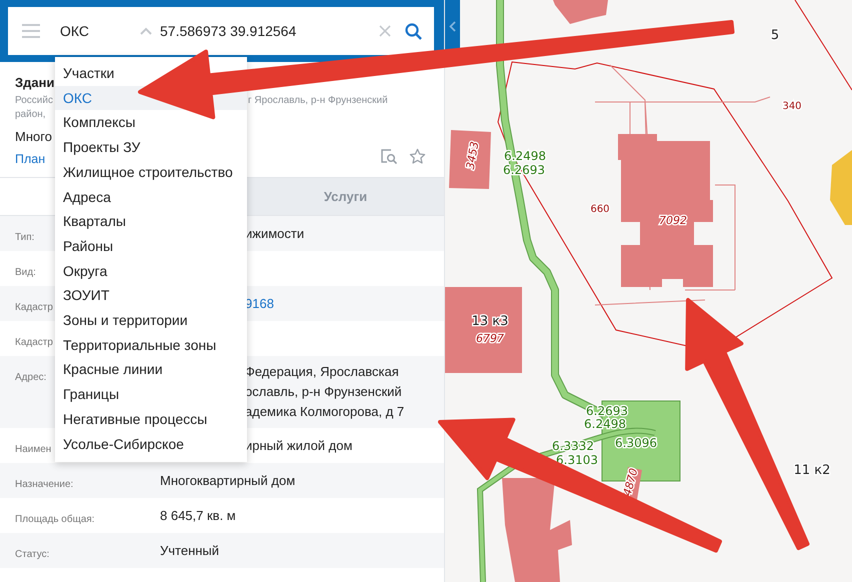 This screenshot has width=852, height=582. I want to click on field-label: Адрес:, so click(30, 377).